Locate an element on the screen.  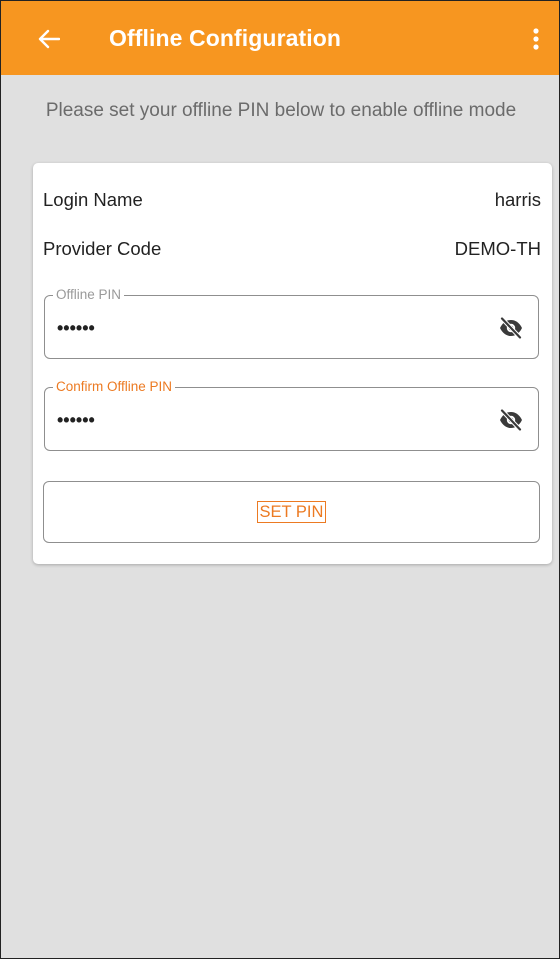
overflow-menu-button is located at coordinates (536, 39).